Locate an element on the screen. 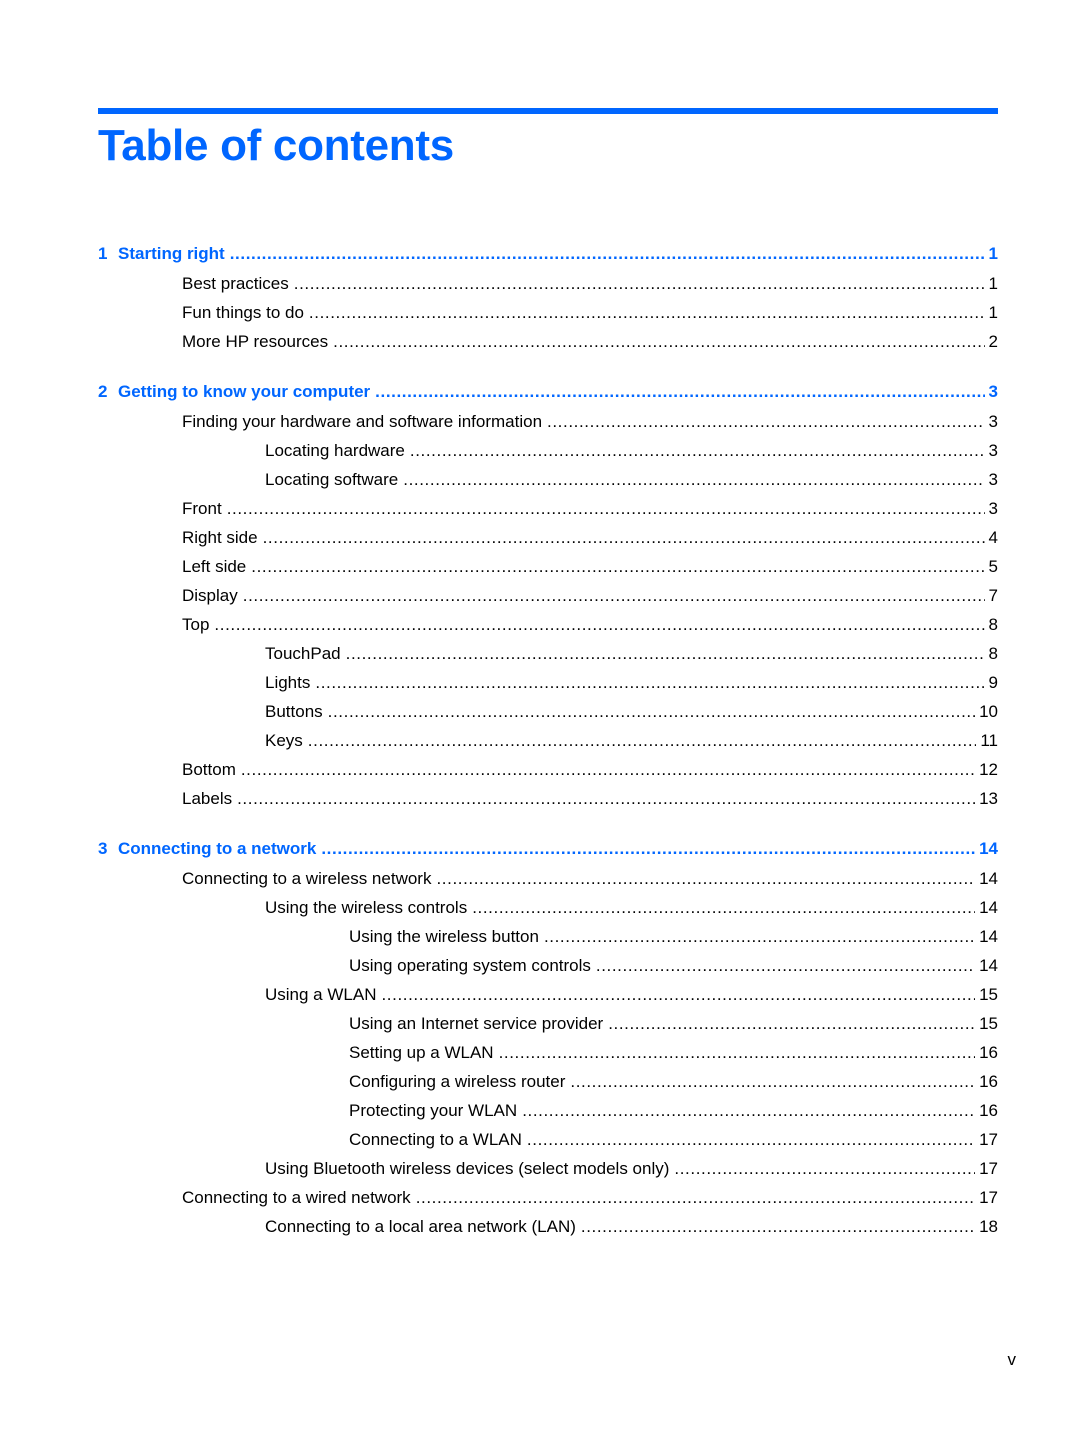  title-rule is located at coordinates (548, 111).